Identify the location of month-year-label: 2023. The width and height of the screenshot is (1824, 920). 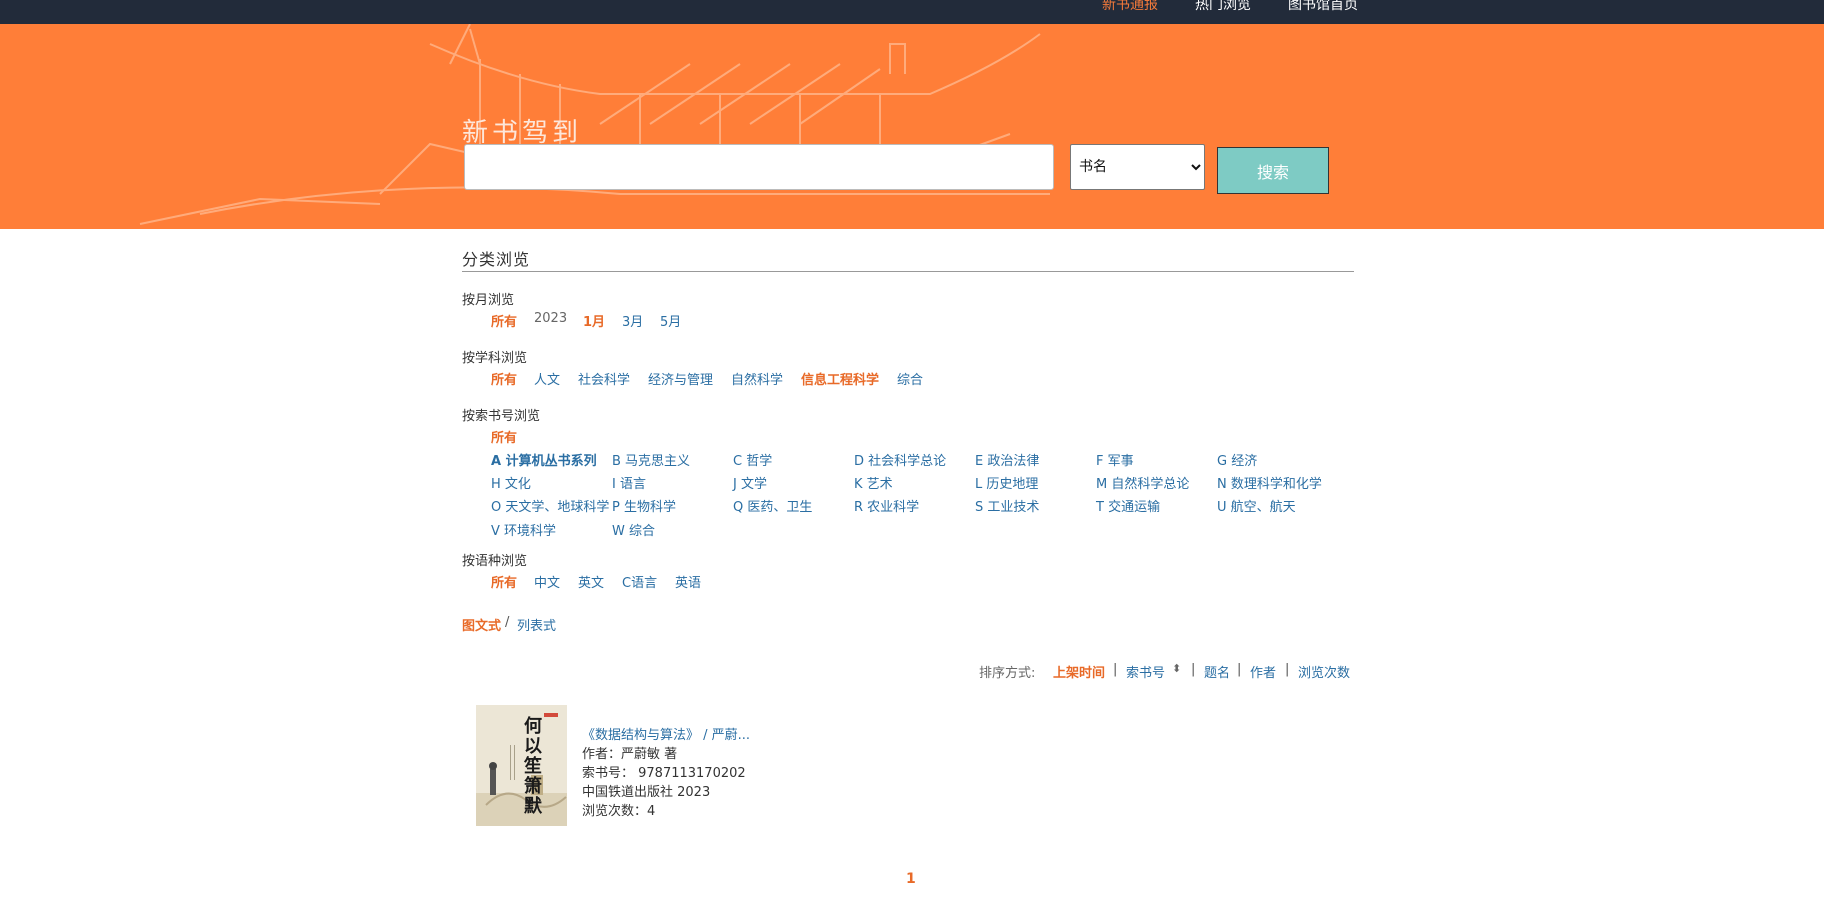
(551, 318).